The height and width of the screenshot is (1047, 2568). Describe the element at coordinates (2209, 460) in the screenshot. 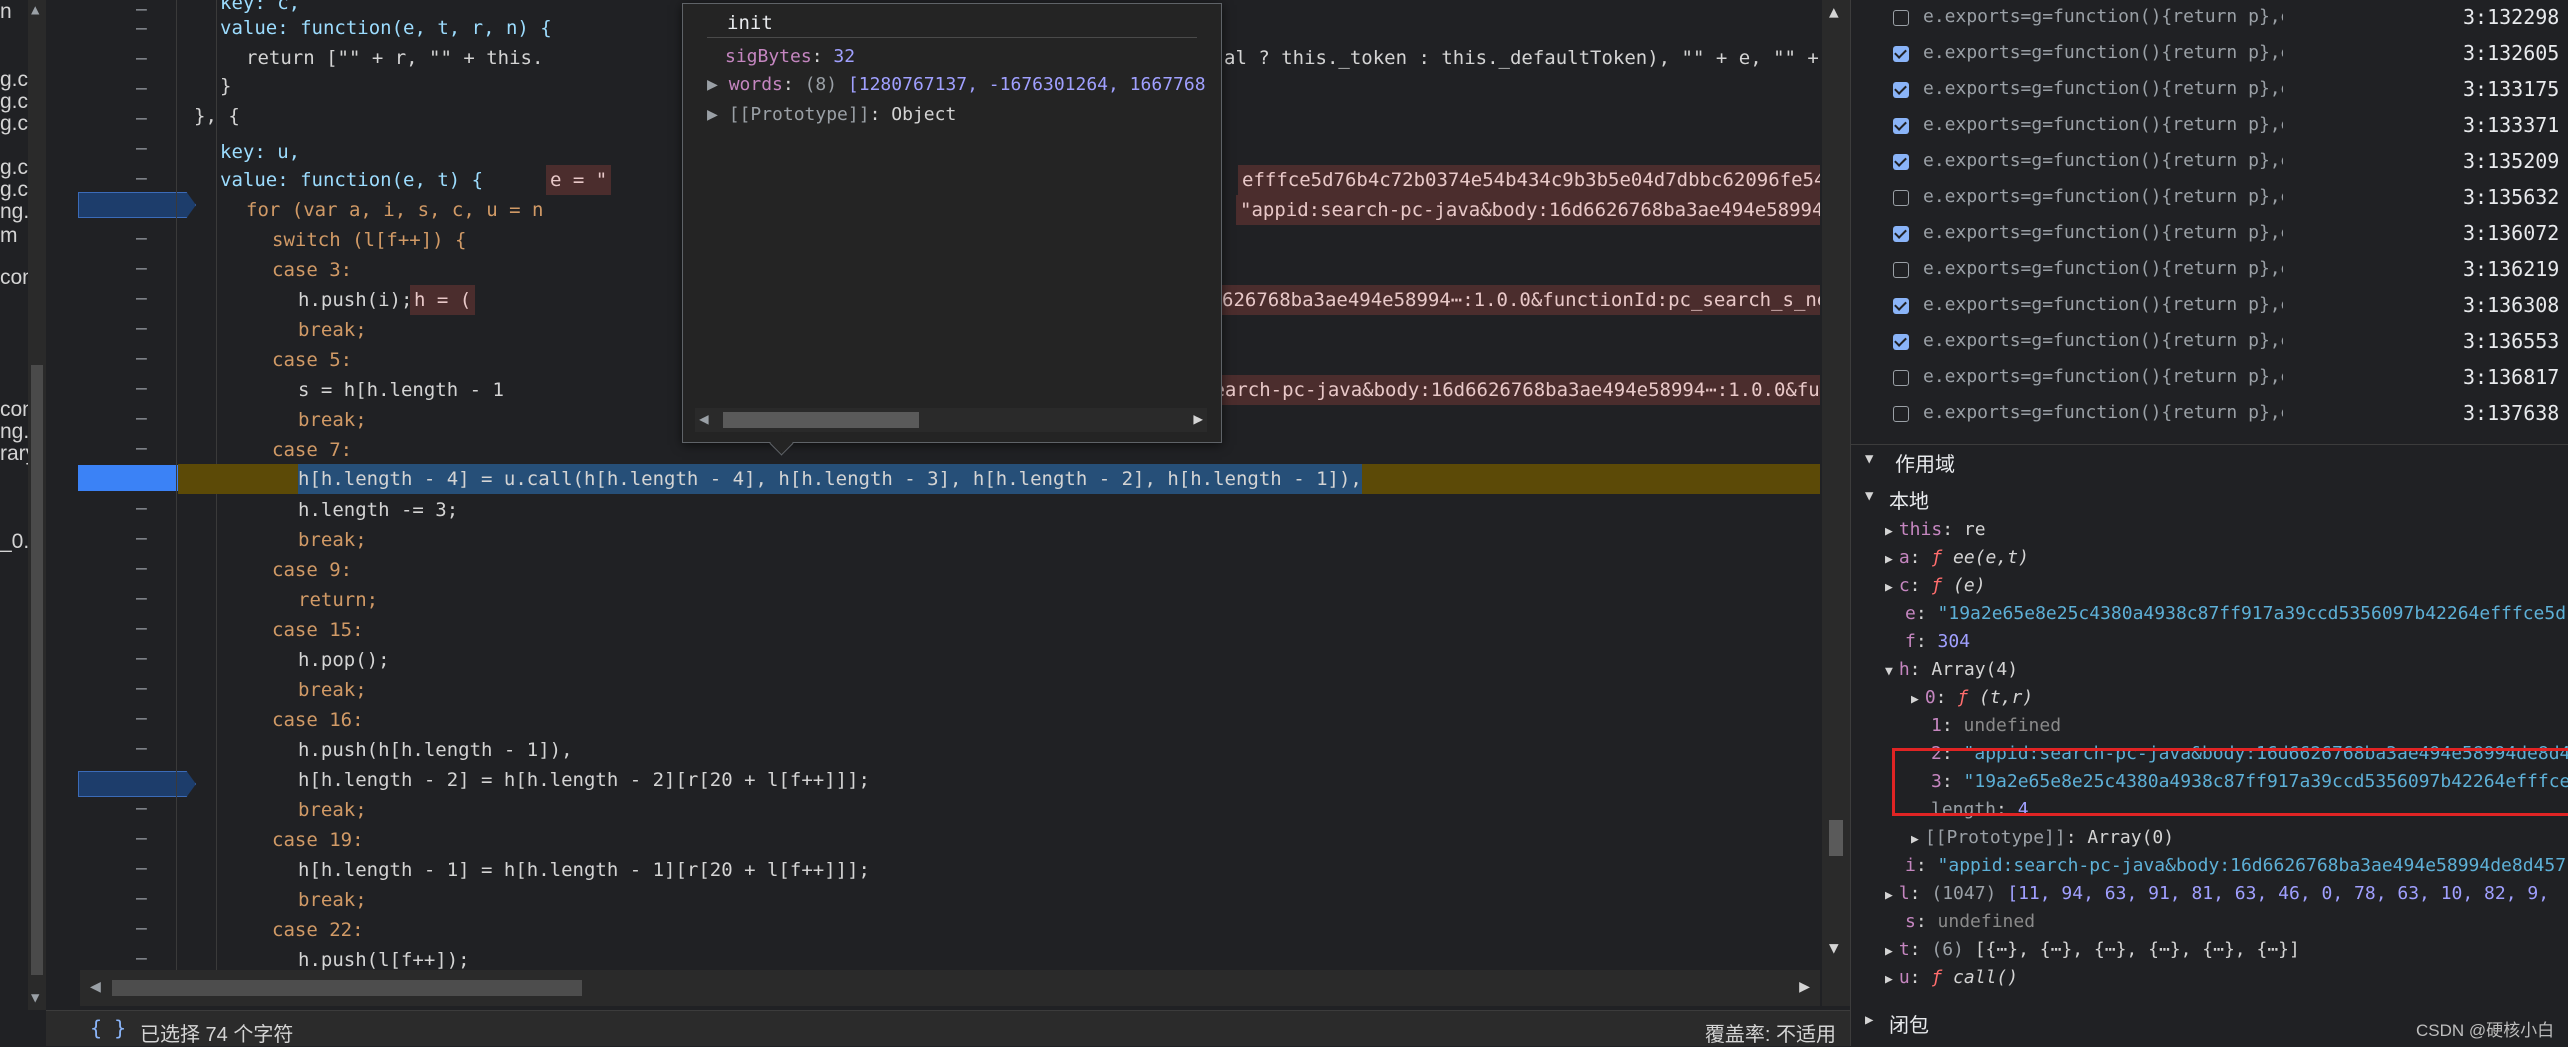

I see `scope-section-header: ▼ 作用域` at that location.